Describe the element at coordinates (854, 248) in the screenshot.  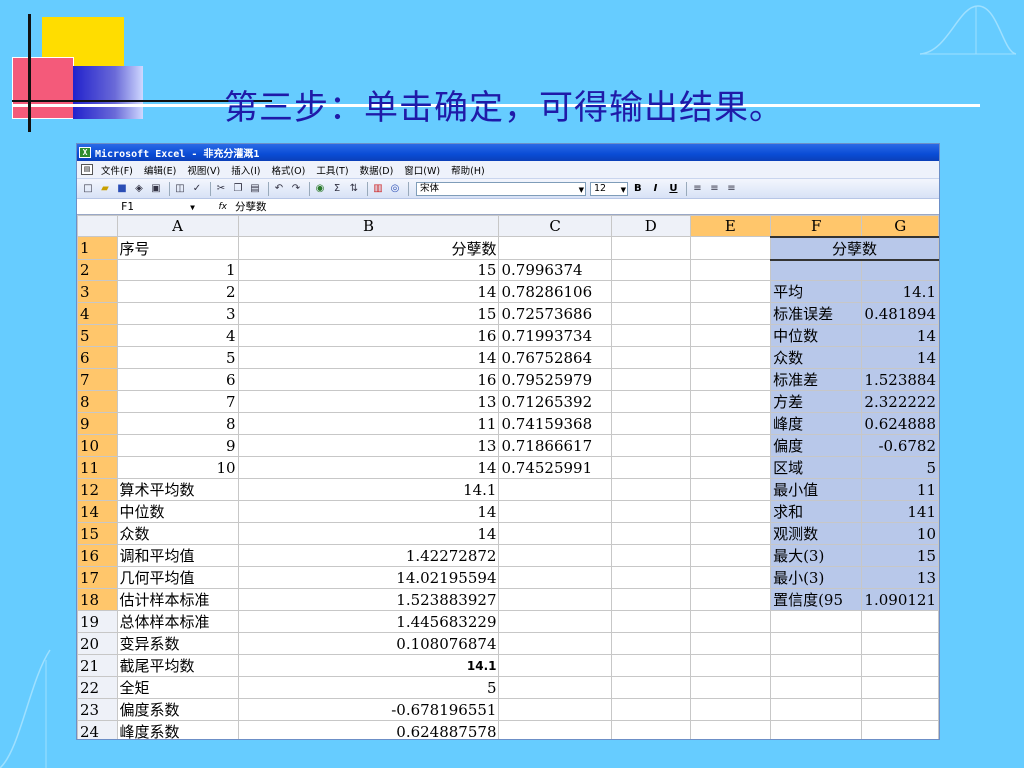
I see `cell-f: 分孽数` at that location.